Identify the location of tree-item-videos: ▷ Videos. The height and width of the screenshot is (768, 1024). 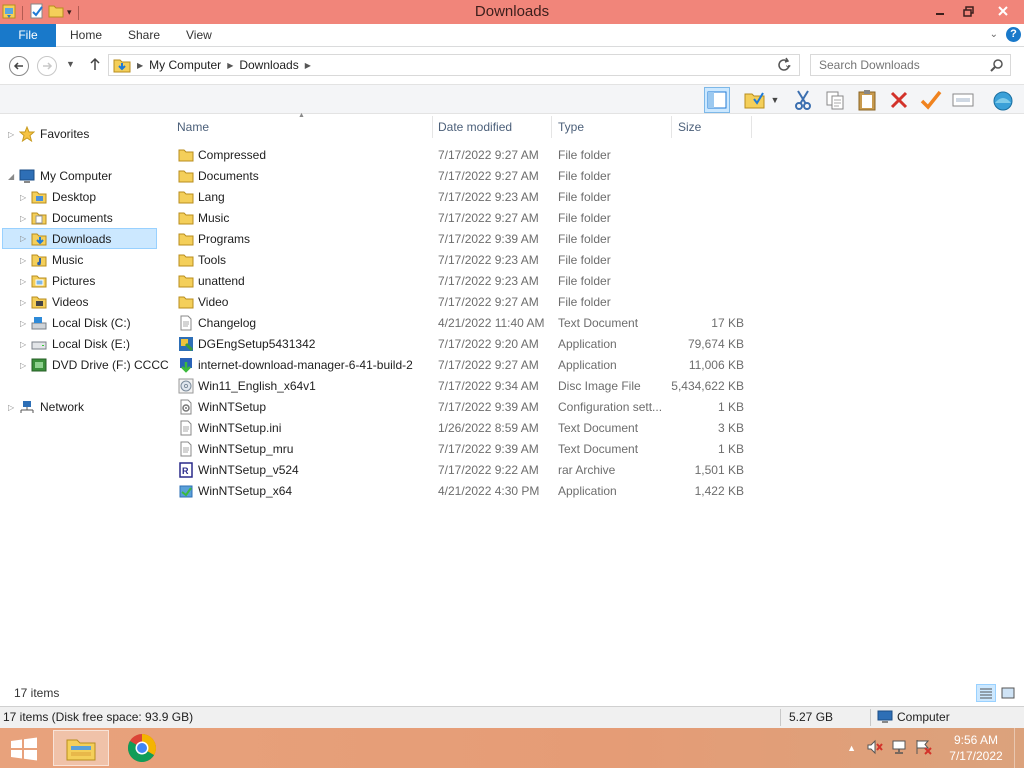
(54, 302).